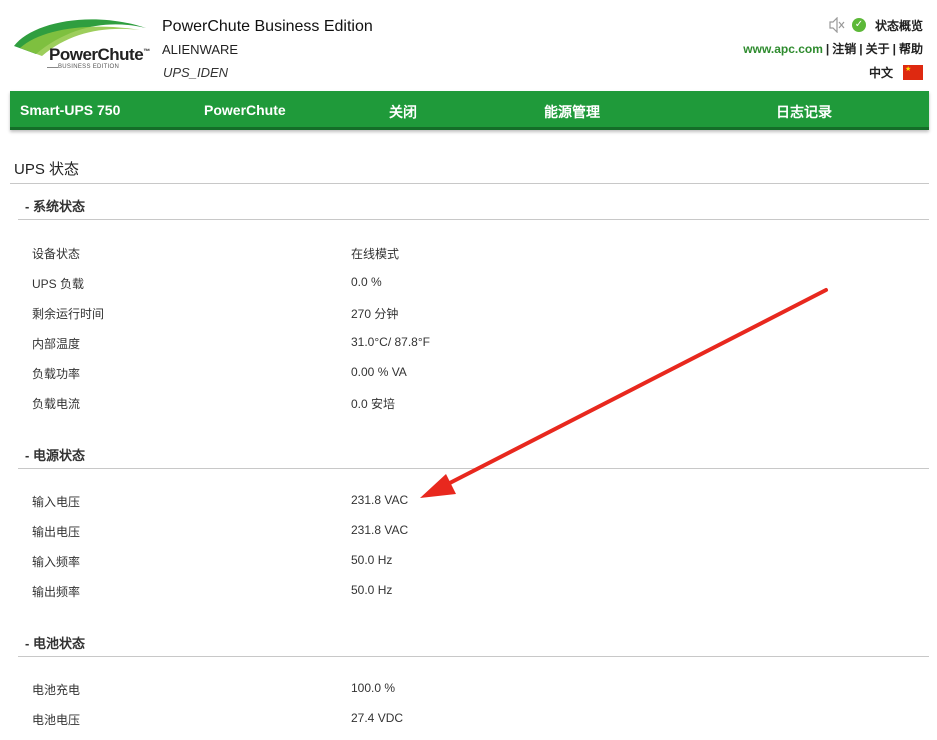  Describe the element at coordinates (783, 49) in the screenshot. I see `apc-website-link: www.apc.com` at that location.